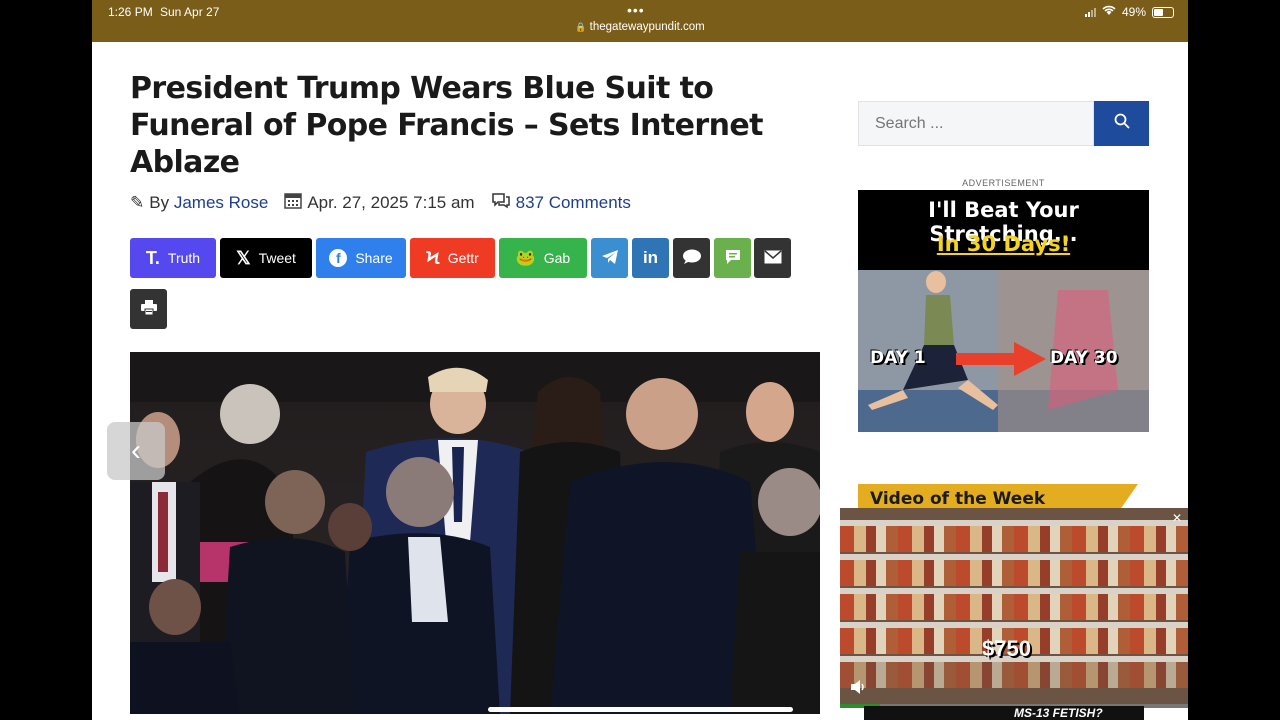 This screenshot has width=1280, height=720. I want to click on share-gab-button: 🐸 Gab, so click(543, 258).